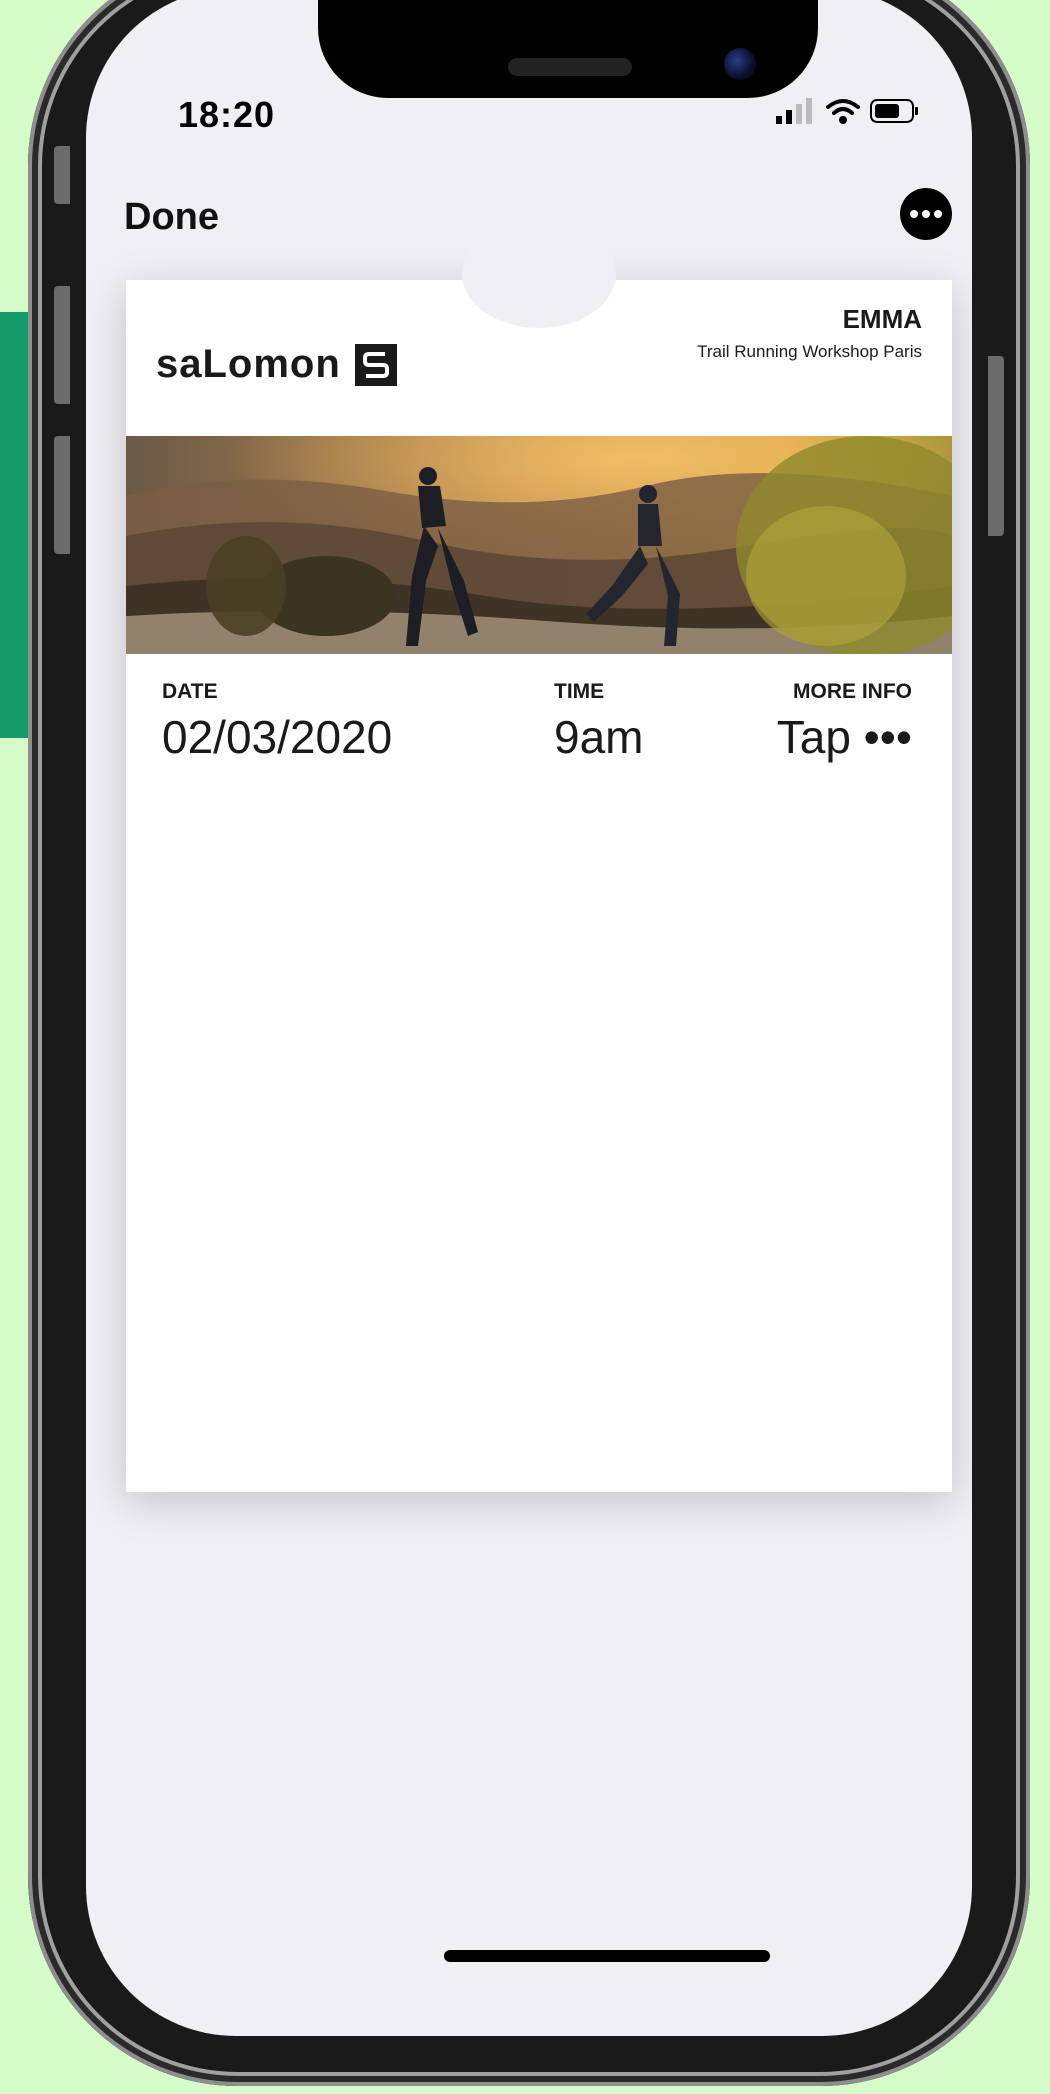 The image size is (1050, 2094). What do you see at coordinates (171, 217) in the screenshot?
I see `done-button: Done` at bounding box center [171, 217].